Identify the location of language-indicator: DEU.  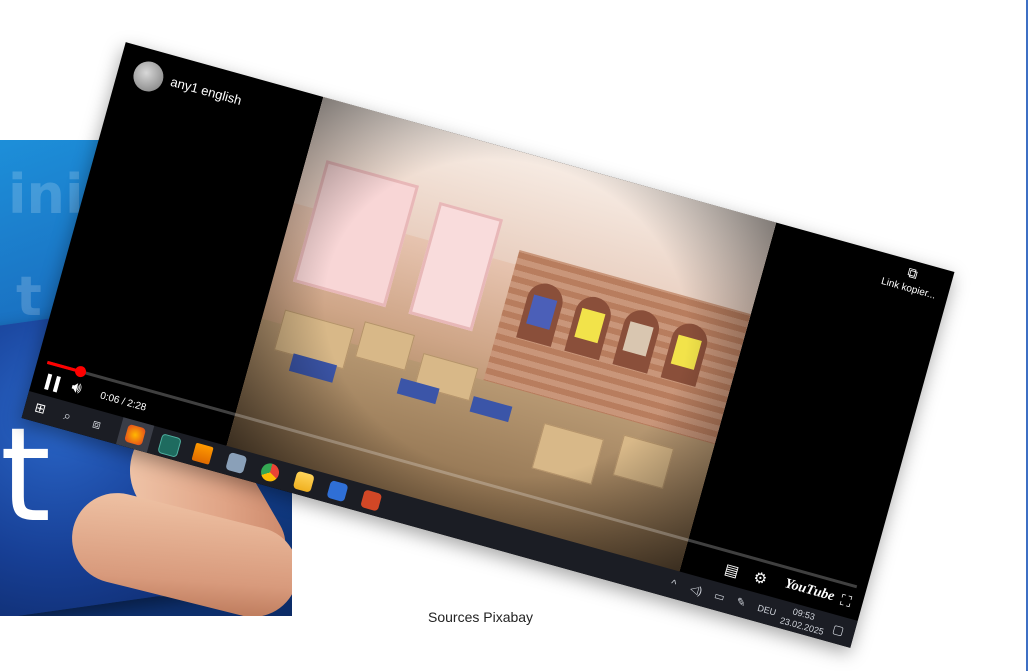
(766, 610).